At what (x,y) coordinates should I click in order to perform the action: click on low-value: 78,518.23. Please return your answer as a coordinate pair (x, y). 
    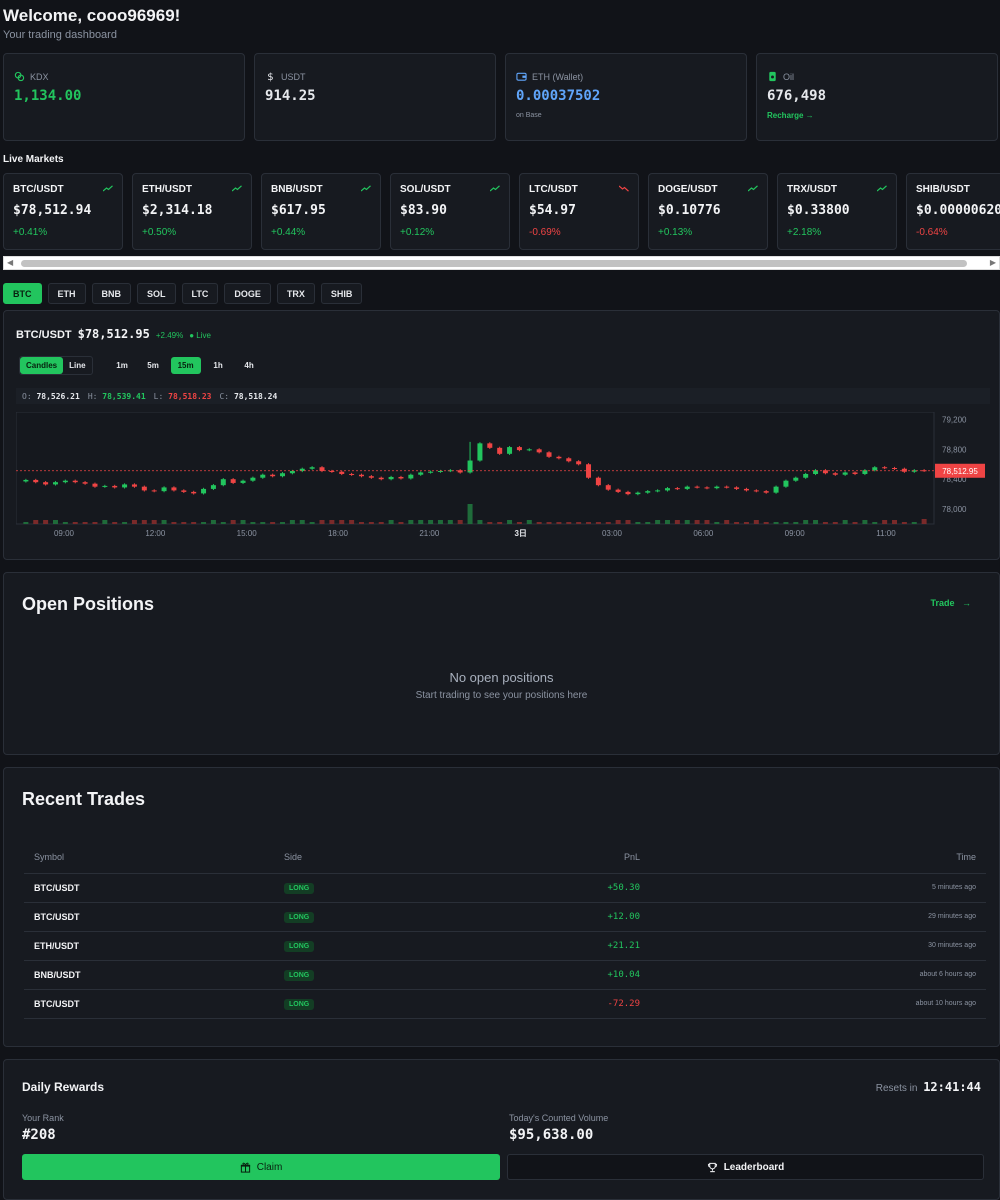
    Looking at the image, I should click on (190, 396).